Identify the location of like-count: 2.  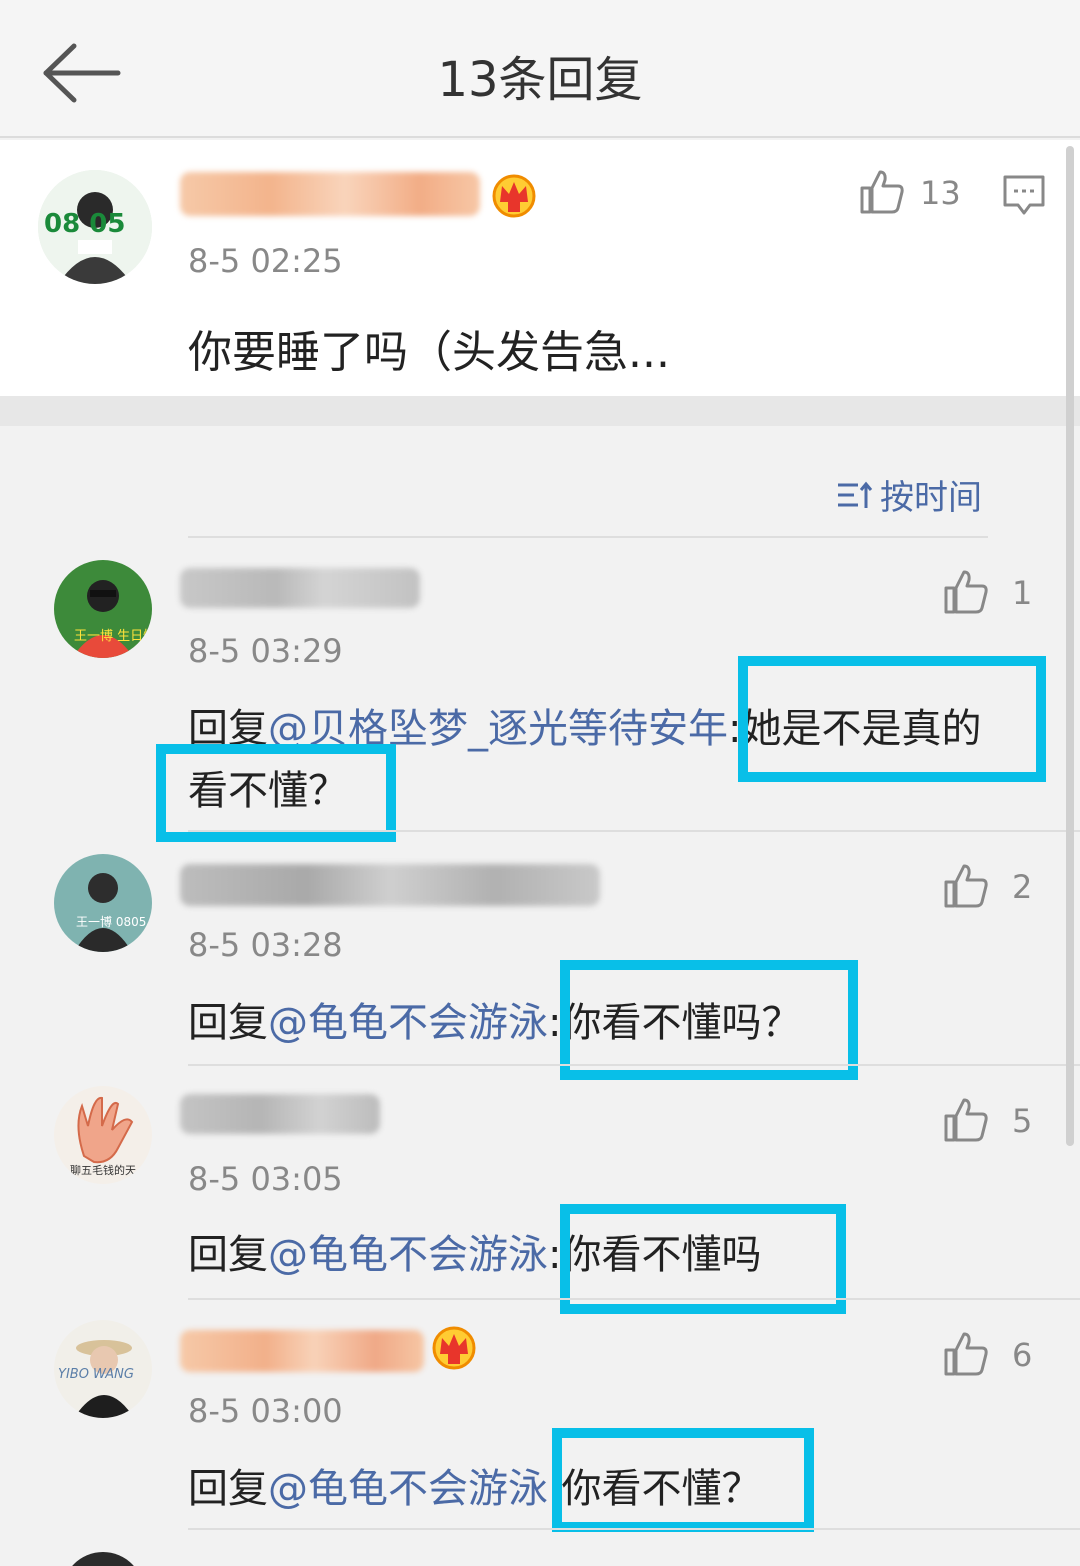
(1022, 887).